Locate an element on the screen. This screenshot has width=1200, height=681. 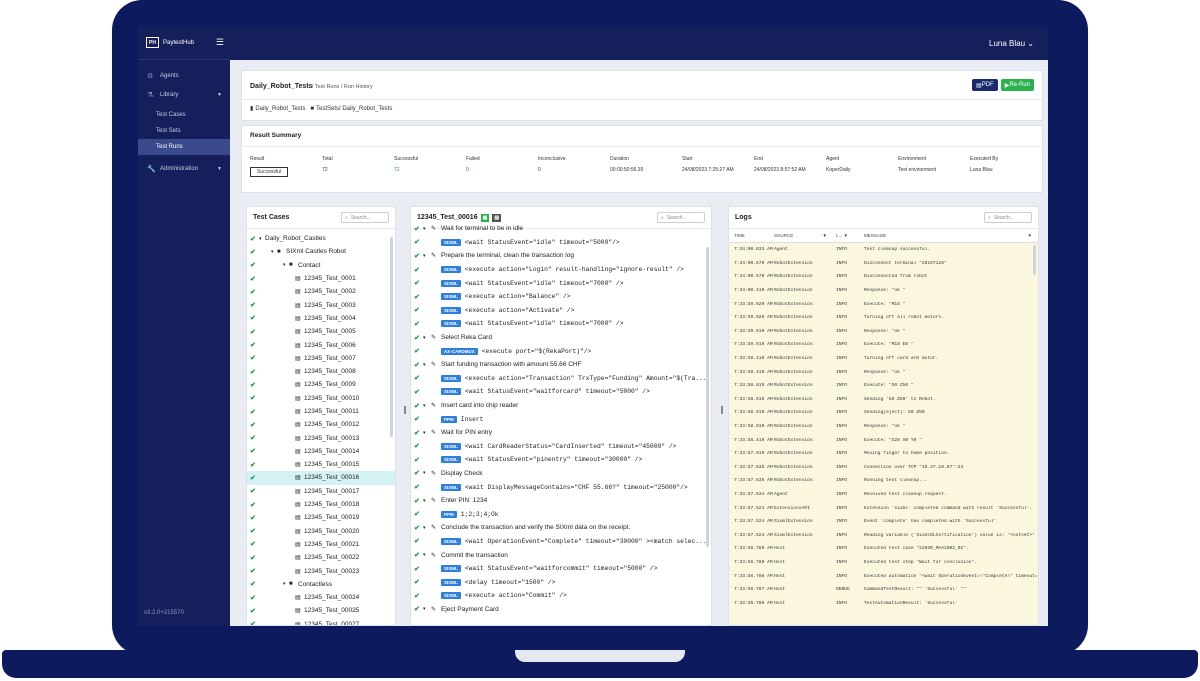
automation-command: ✔ AX-CARDMUX <execute port="$(RekaPort)"/> is located at coordinates (561, 351).